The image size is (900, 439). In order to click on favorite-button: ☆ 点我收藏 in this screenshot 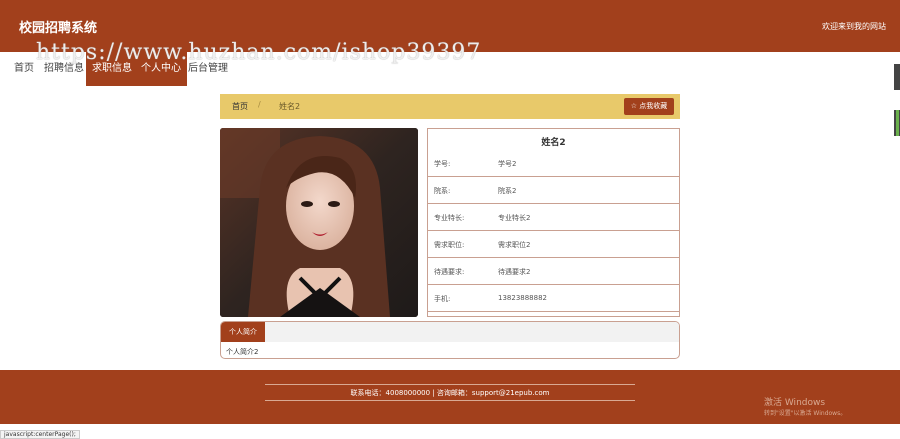, I will do `click(649, 106)`.